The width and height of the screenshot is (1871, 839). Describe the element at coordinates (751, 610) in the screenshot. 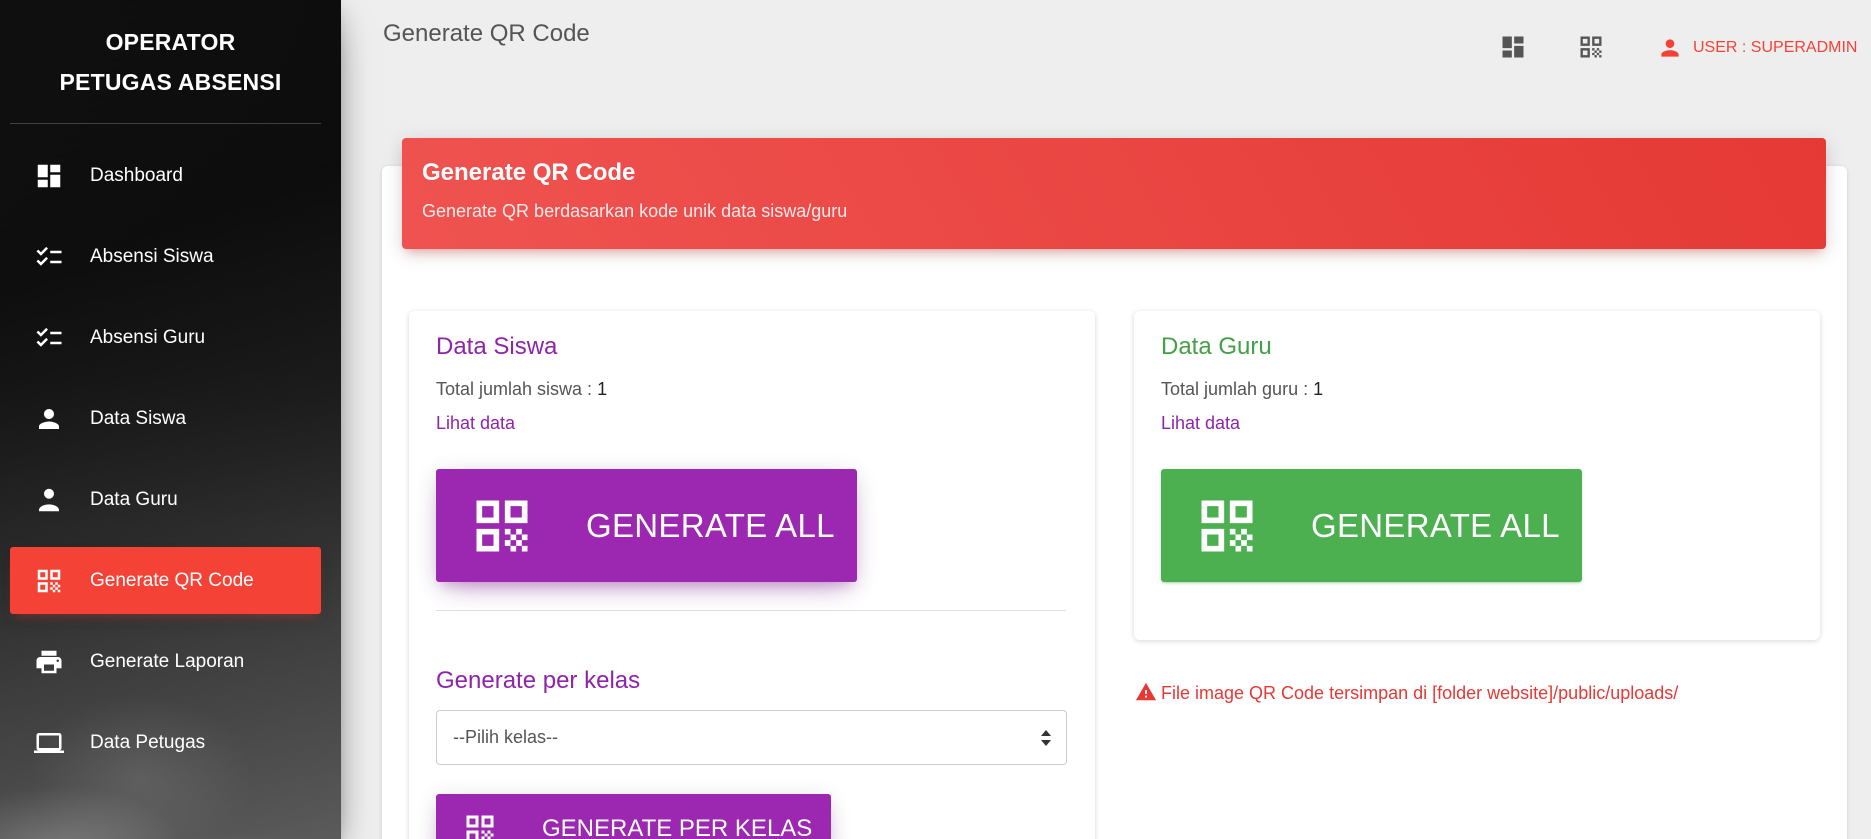

I see `divider` at that location.